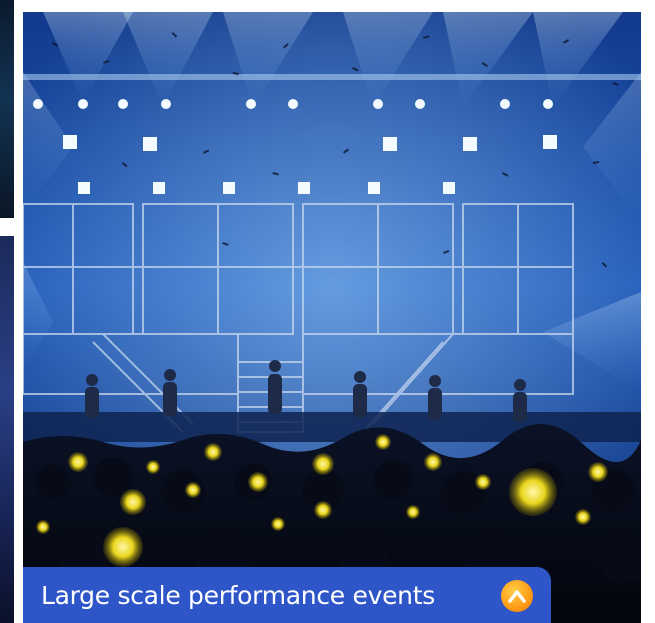  Describe the element at coordinates (517, 596) in the screenshot. I see `chevron-up-icon` at that location.